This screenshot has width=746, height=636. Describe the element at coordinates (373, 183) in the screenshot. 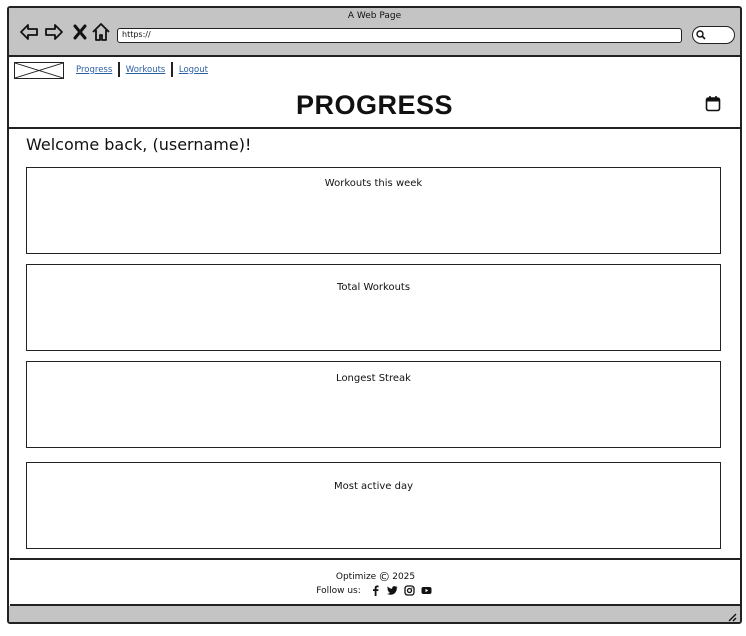

I see `card-title: Workouts this week` at that location.